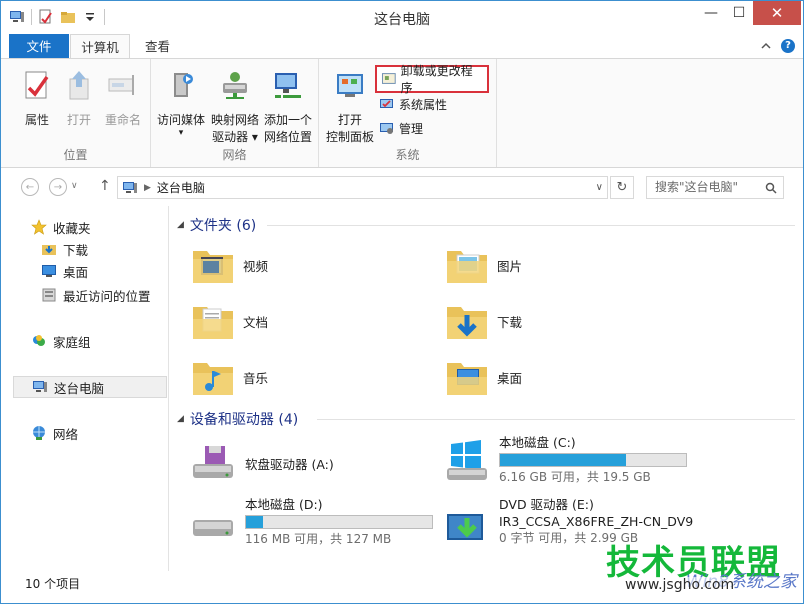 Image resolution: width=804 pixels, height=604 pixels. I want to click on nav-item-this-pc: 这台电脑, so click(90, 387).